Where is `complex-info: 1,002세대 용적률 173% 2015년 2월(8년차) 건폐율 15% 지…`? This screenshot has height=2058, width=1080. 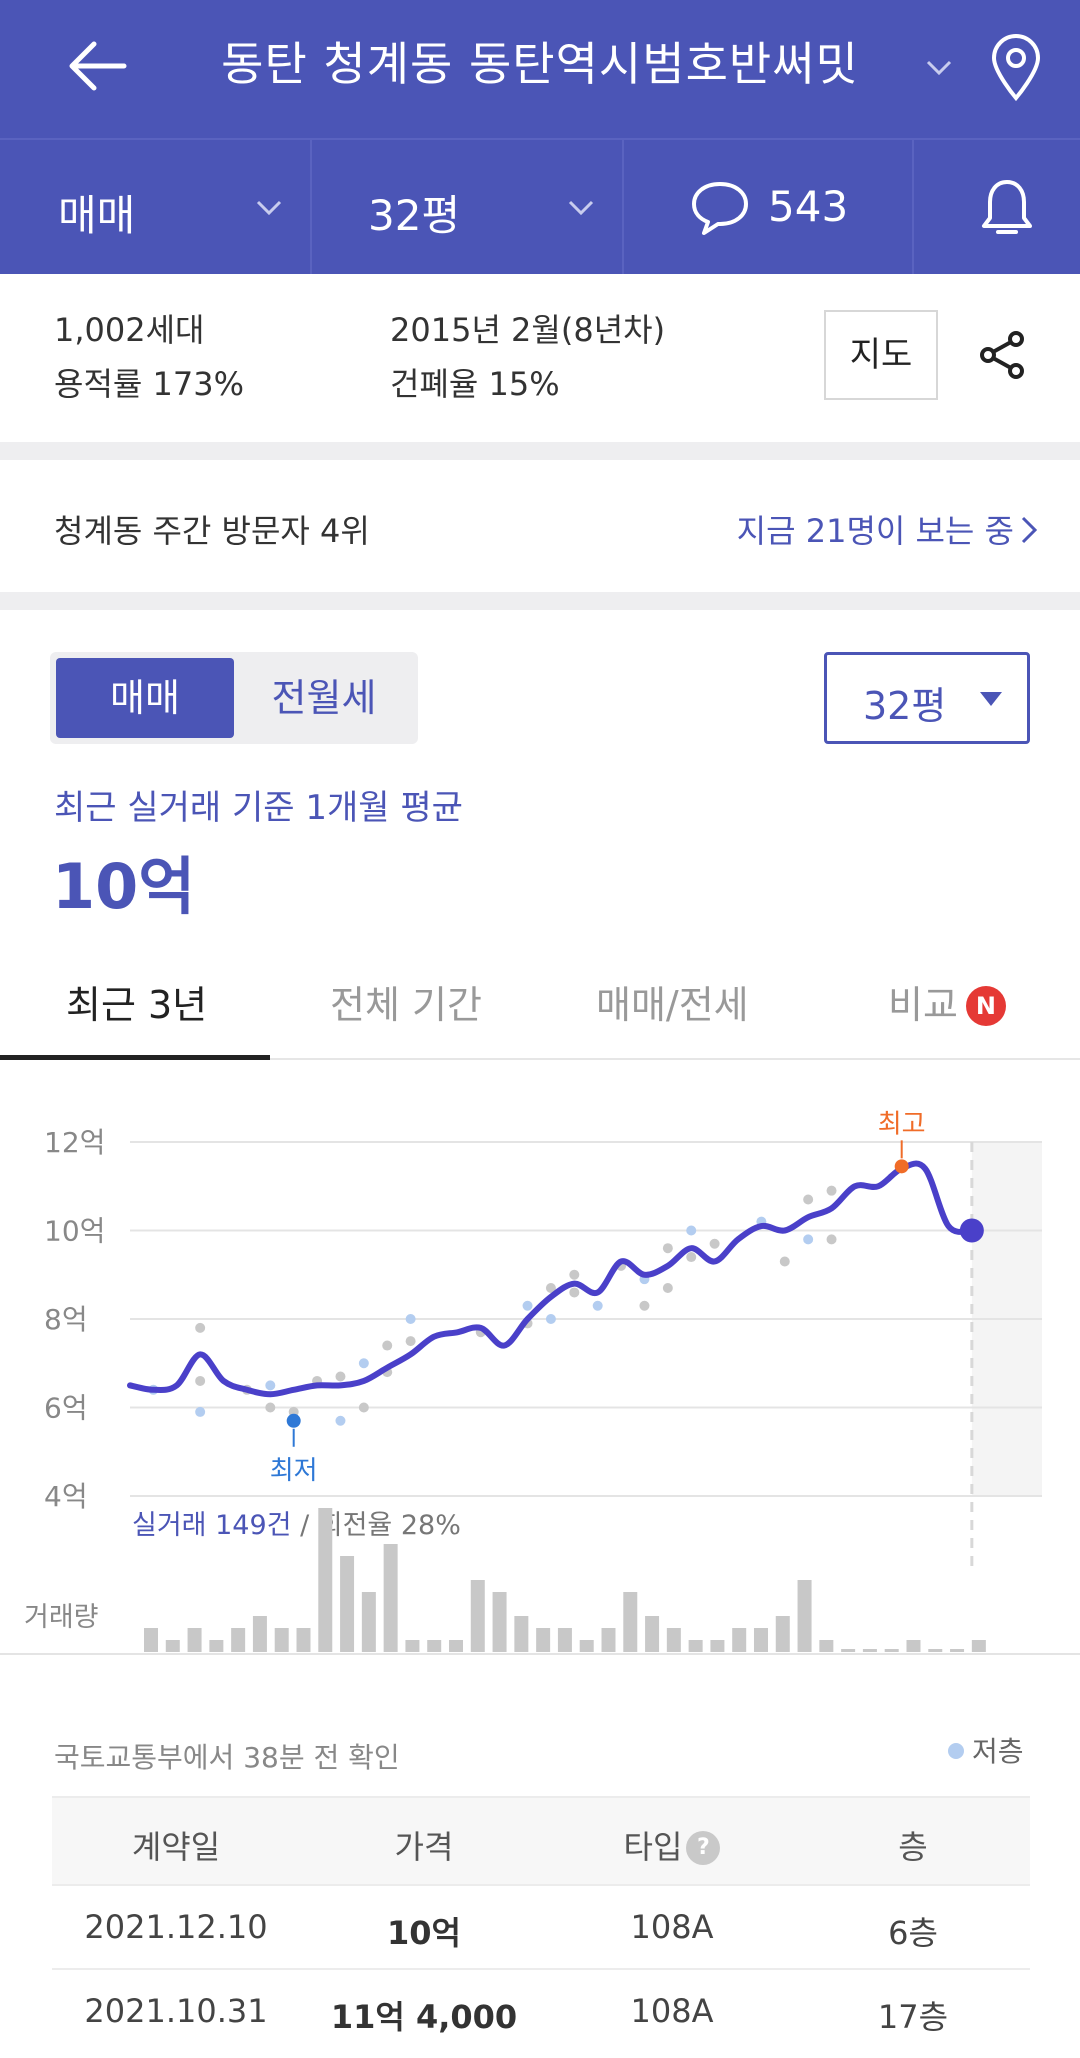
complex-info: 1,002세대 용적률 173% 2015년 2월(8년차) 건폐율 15% 지… is located at coordinates (540, 358).